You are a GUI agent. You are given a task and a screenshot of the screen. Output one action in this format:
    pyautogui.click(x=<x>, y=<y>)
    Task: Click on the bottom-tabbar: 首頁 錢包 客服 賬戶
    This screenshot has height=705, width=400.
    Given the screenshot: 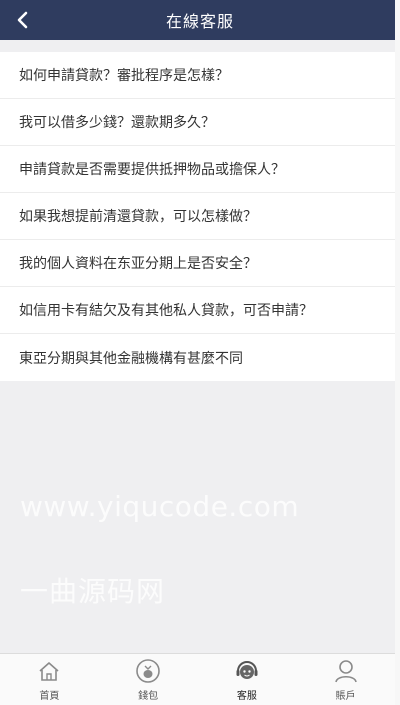 What is the action you would take?
    pyautogui.click(x=197, y=679)
    